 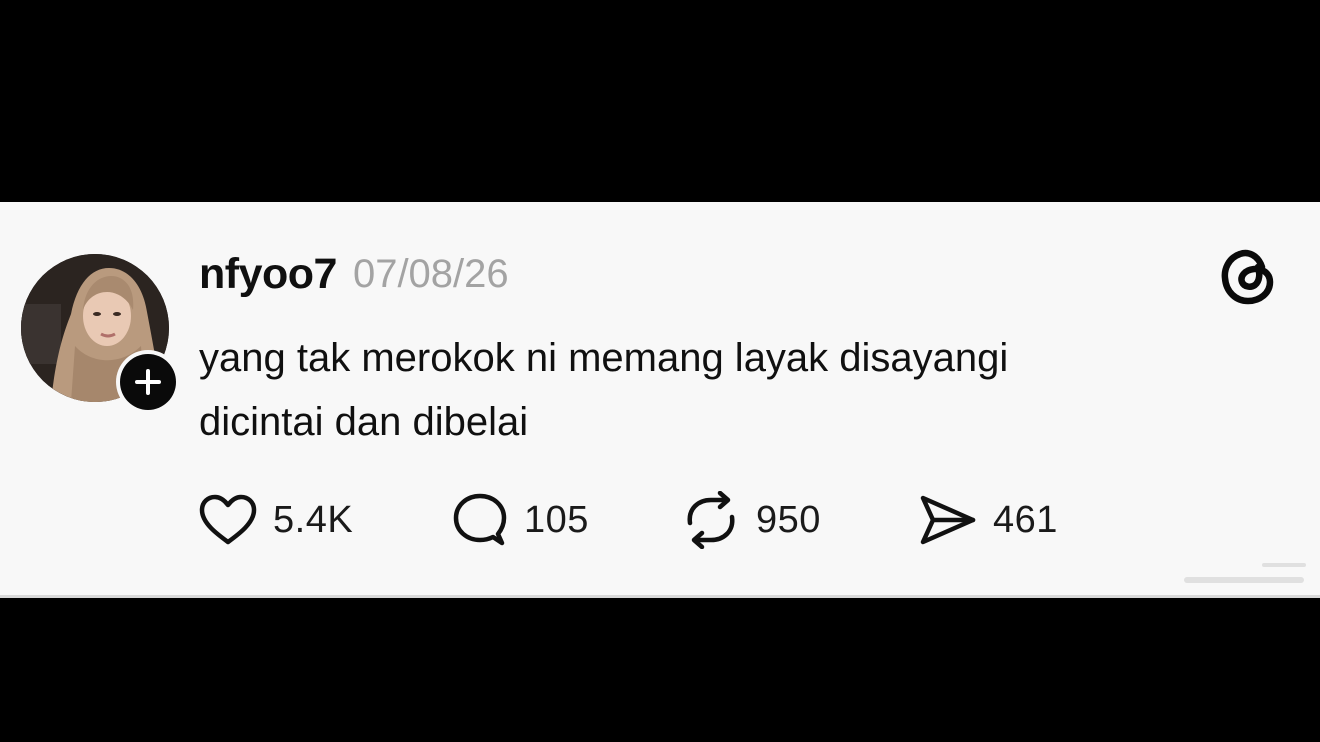 What do you see at coordinates (1248, 276) in the screenshot?
I see `threads-logo-icon` at bounding box center [1248, 276].